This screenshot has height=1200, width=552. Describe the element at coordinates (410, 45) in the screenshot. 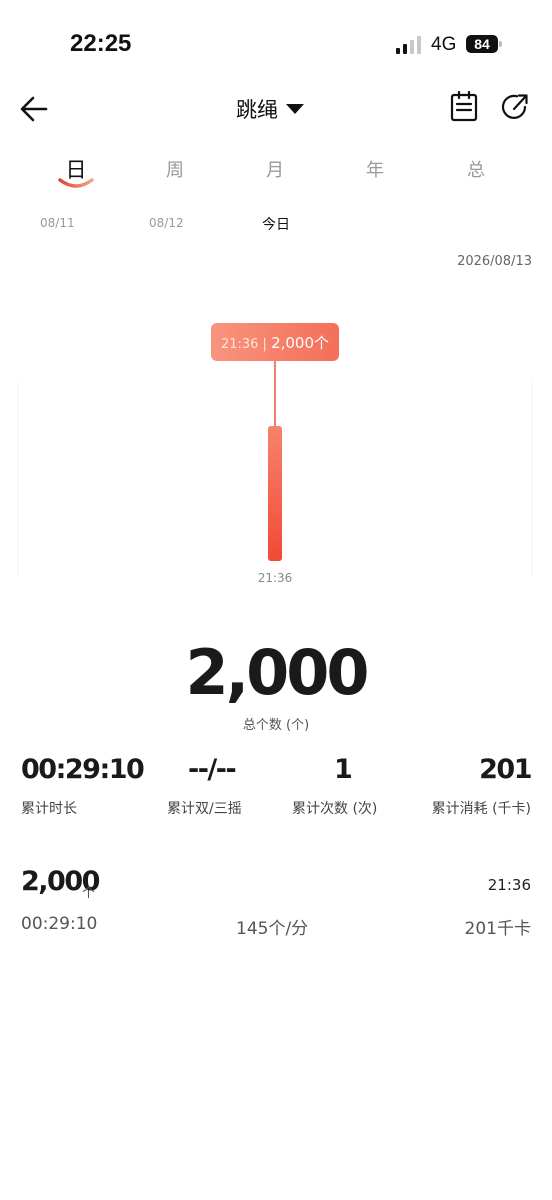

I see `signal-icon` at that location.